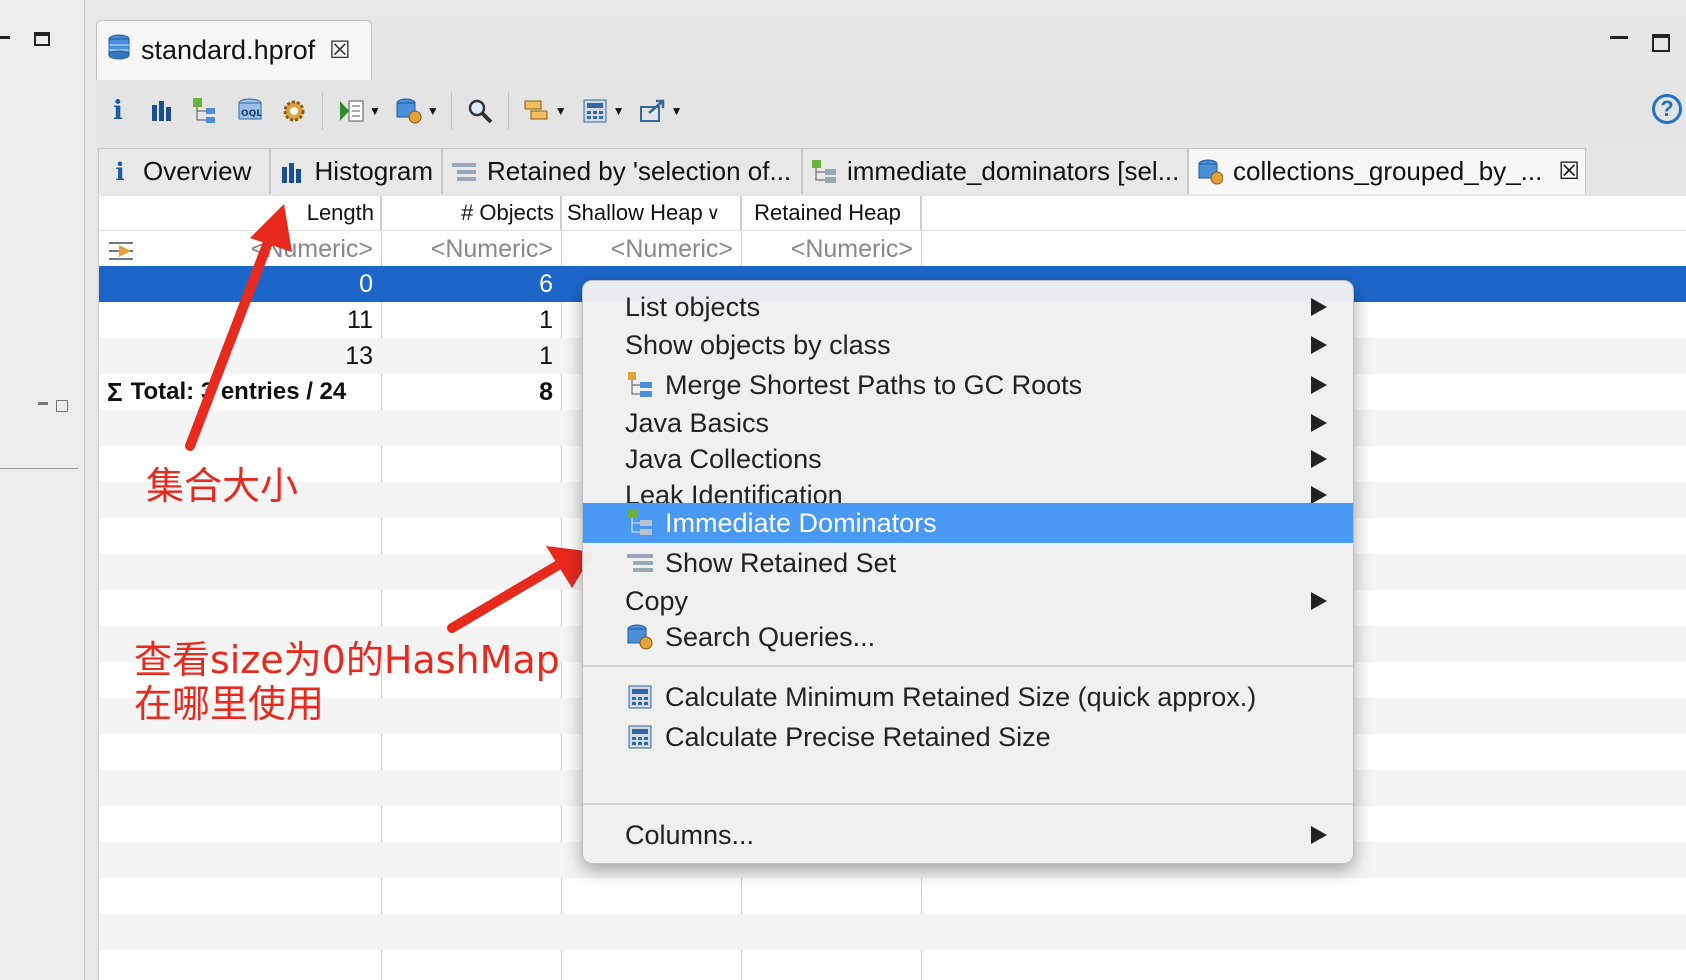 The height and width of the screenshot is (980, 1686). I want to click on menu-item-calculate-precise-retained: Calculate Precise Retained Size, so click(968, 737).